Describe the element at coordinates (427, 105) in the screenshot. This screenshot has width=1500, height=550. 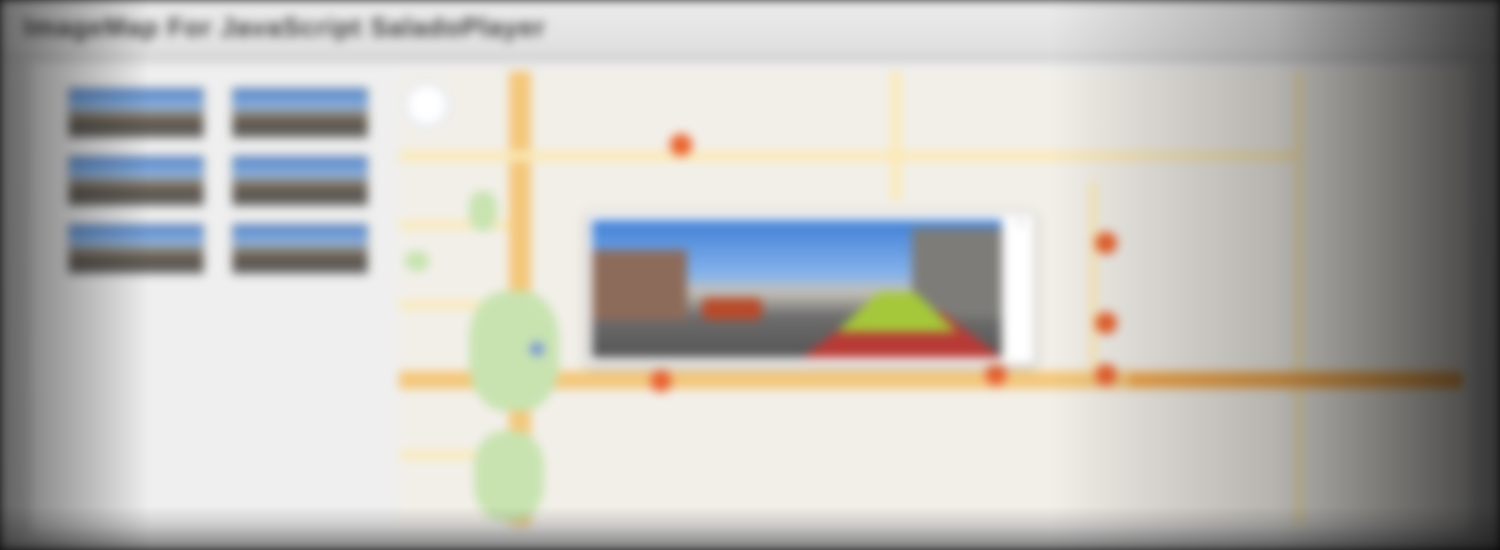
I see `map-zoom-control` at that location.